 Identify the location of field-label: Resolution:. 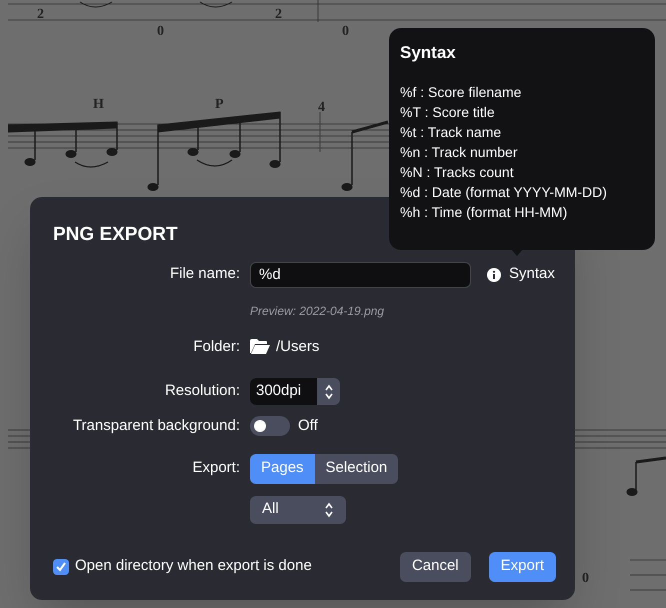
(202, 391).